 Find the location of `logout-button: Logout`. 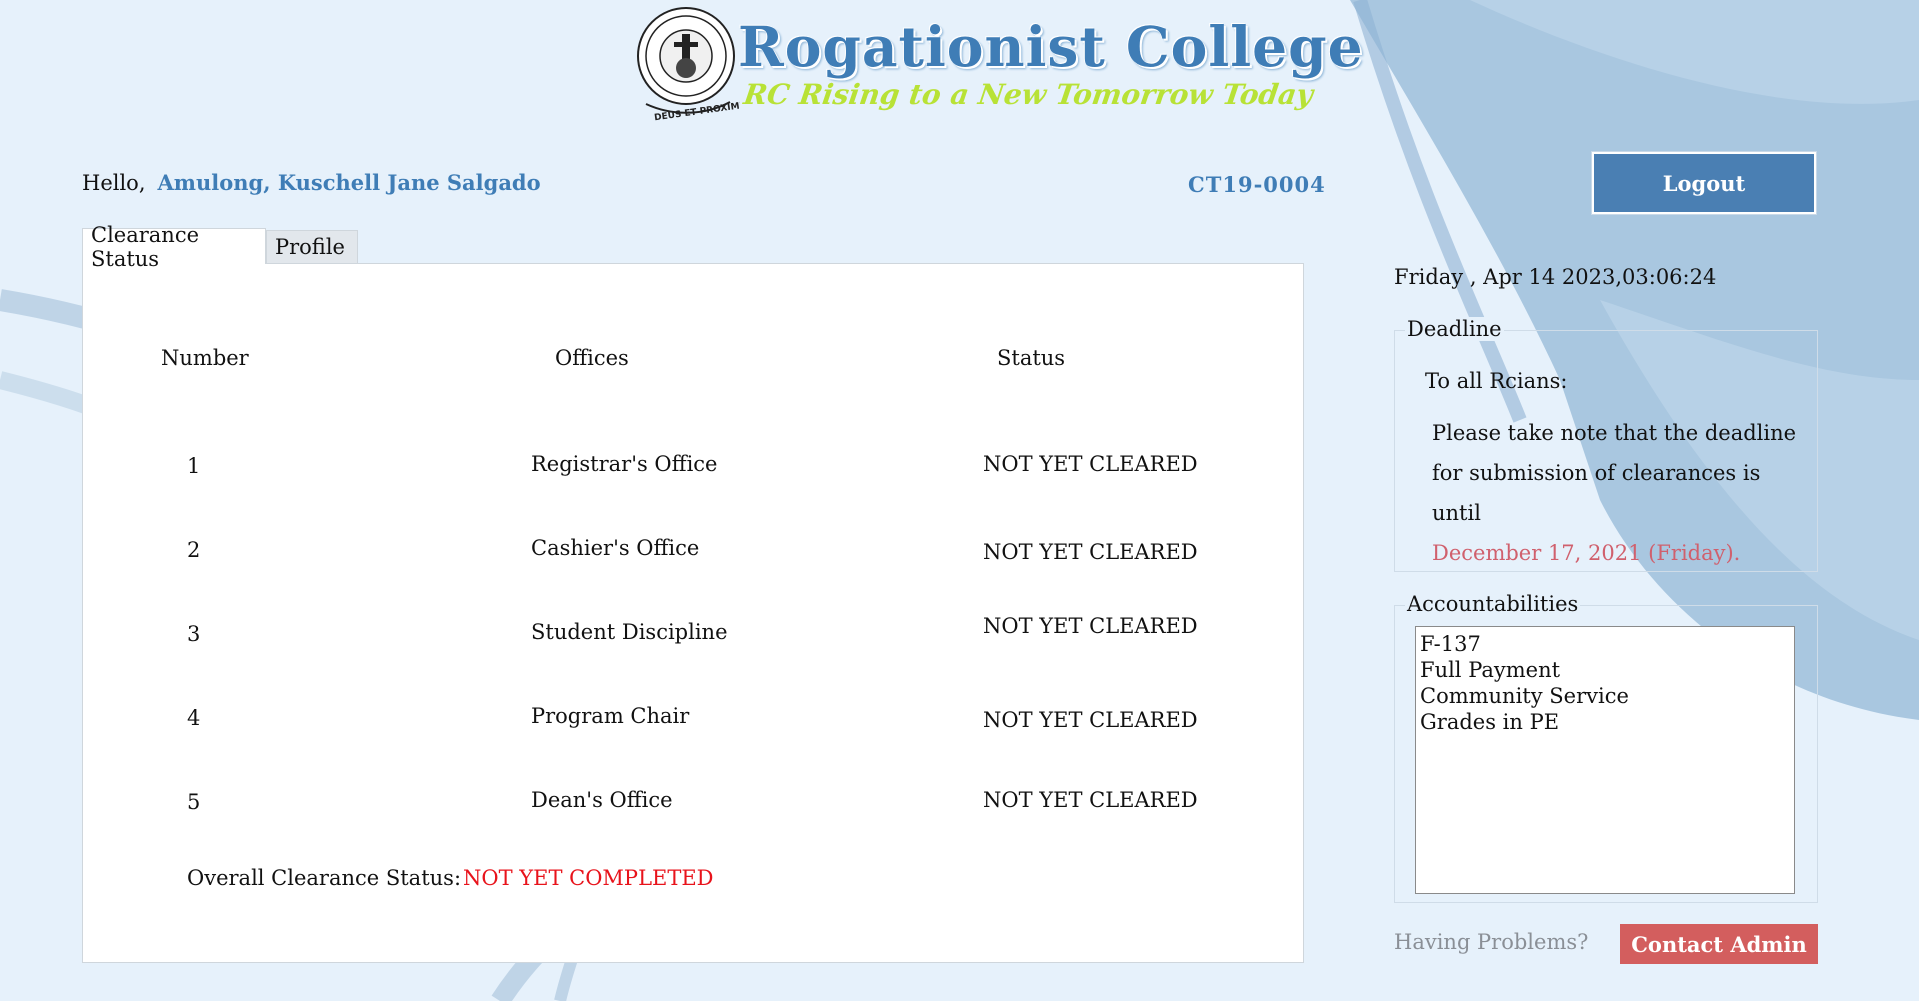

logout-button: Logout is located at coordinates (1704, 183).